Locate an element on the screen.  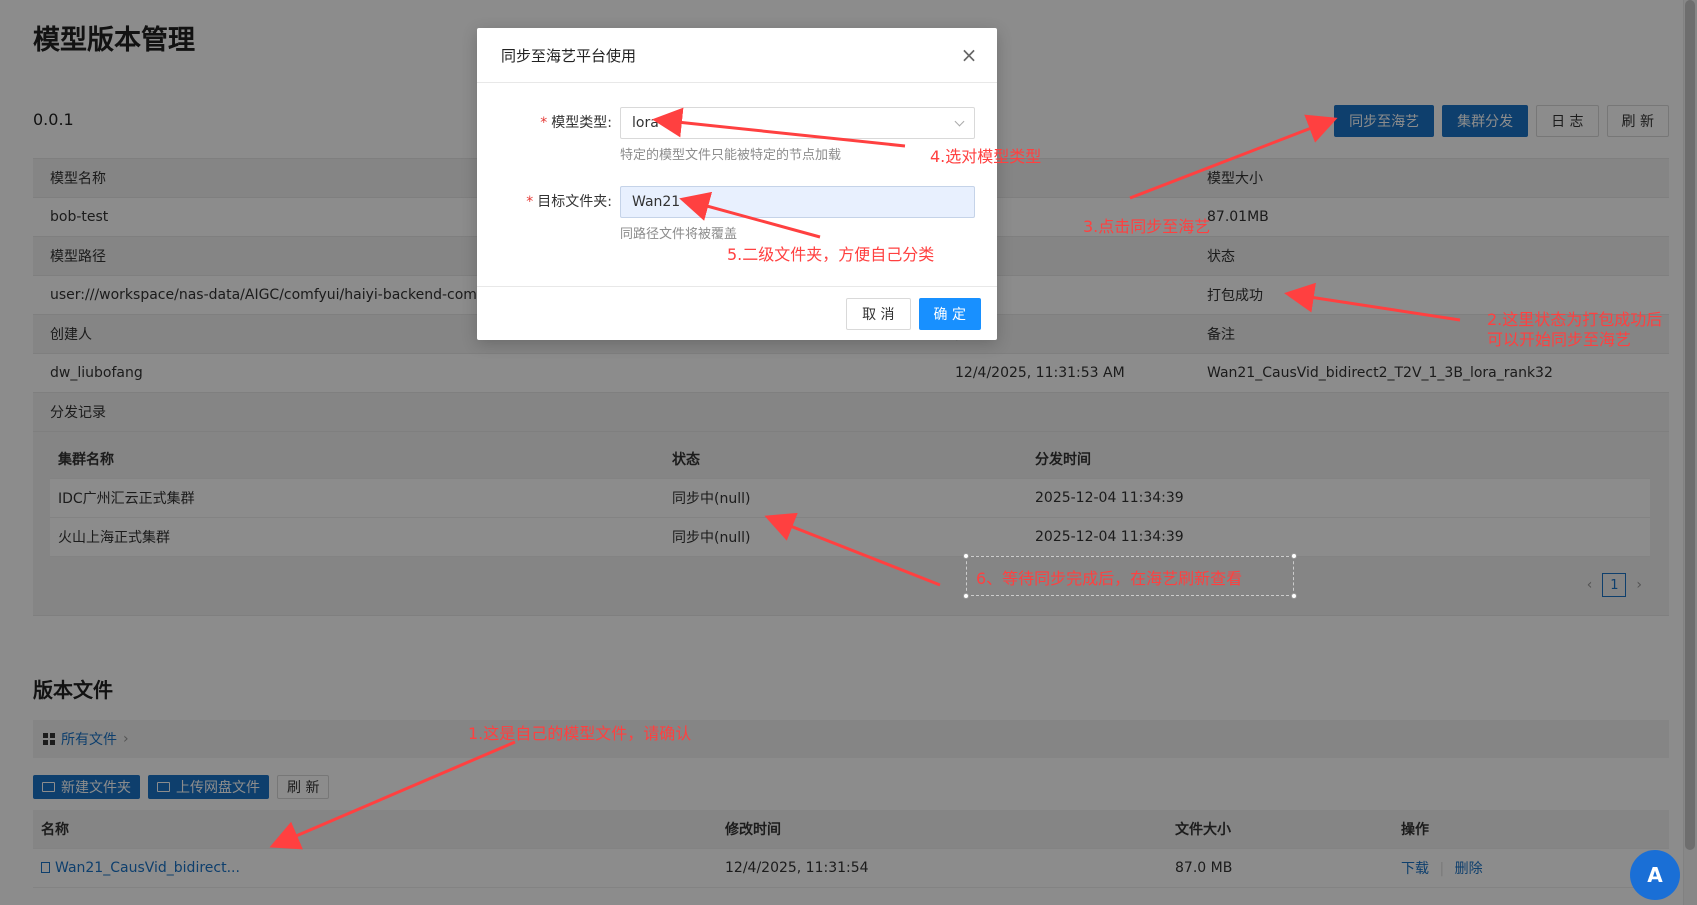
modal-title: 同步至海艺平台使用 is located at coordinates (569, 55).